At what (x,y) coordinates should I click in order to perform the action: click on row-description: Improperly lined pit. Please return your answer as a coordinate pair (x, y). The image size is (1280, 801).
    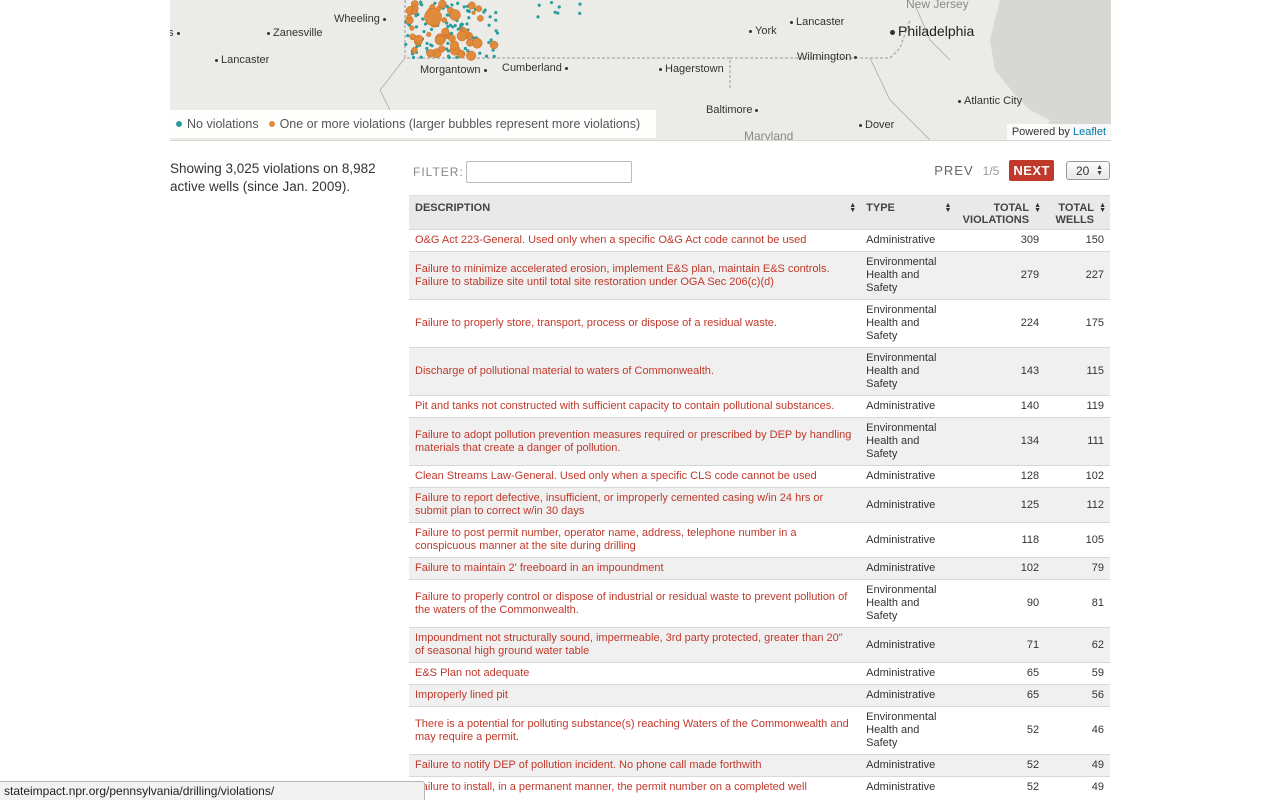
    Looking at the image, I should click on (635, 695).